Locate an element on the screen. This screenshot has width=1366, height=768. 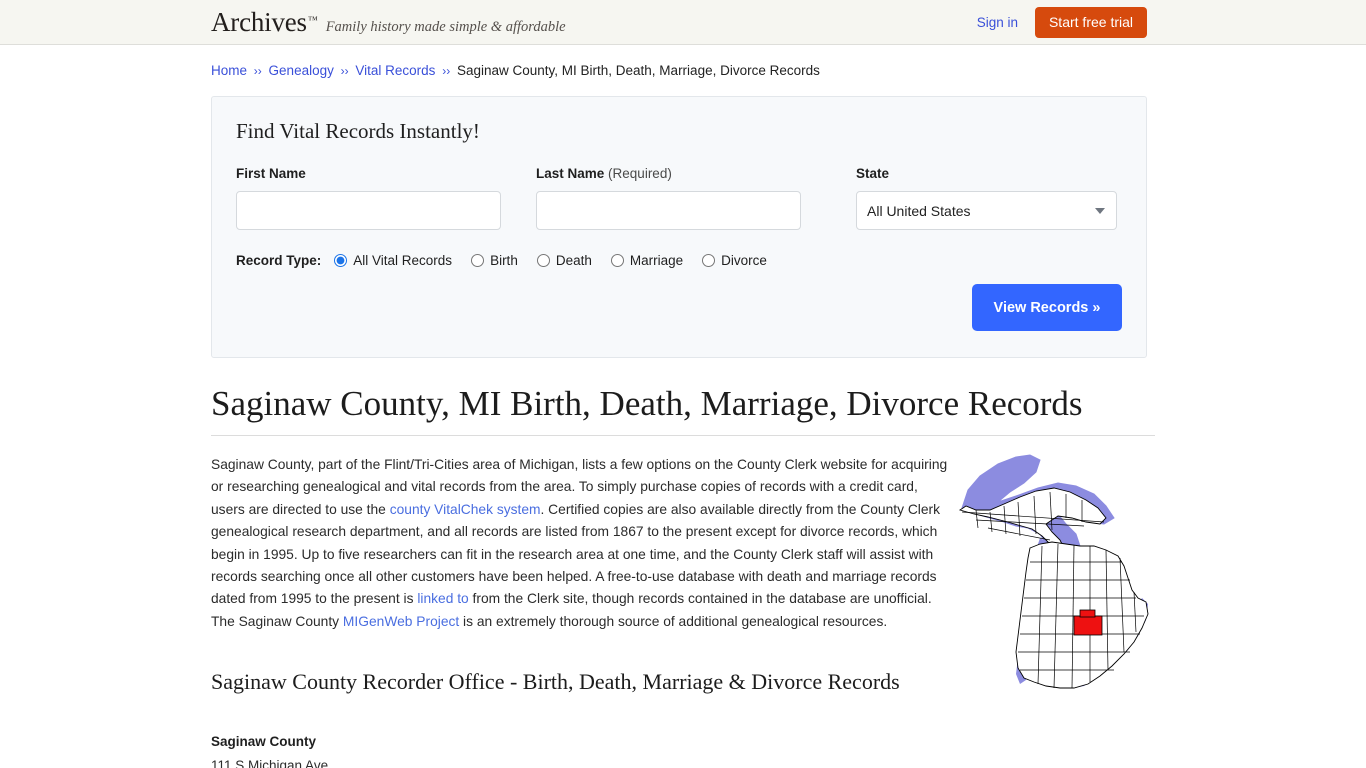
vitalchek-link: county VitalChek system is located at coordinates (465, 509).